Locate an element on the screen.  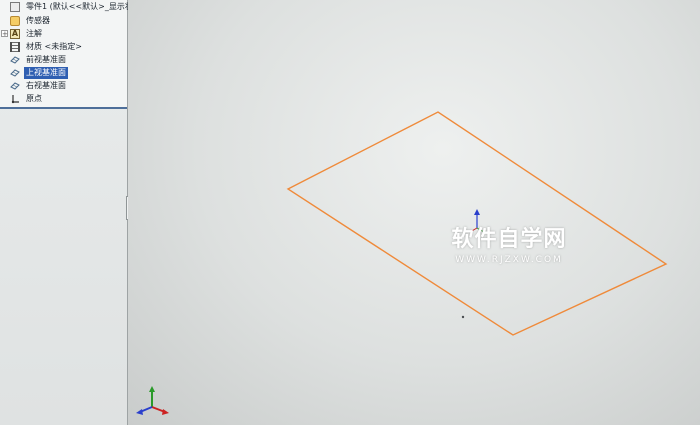
watermark-title: 软件自学网 is located at coordinates (509, 239).